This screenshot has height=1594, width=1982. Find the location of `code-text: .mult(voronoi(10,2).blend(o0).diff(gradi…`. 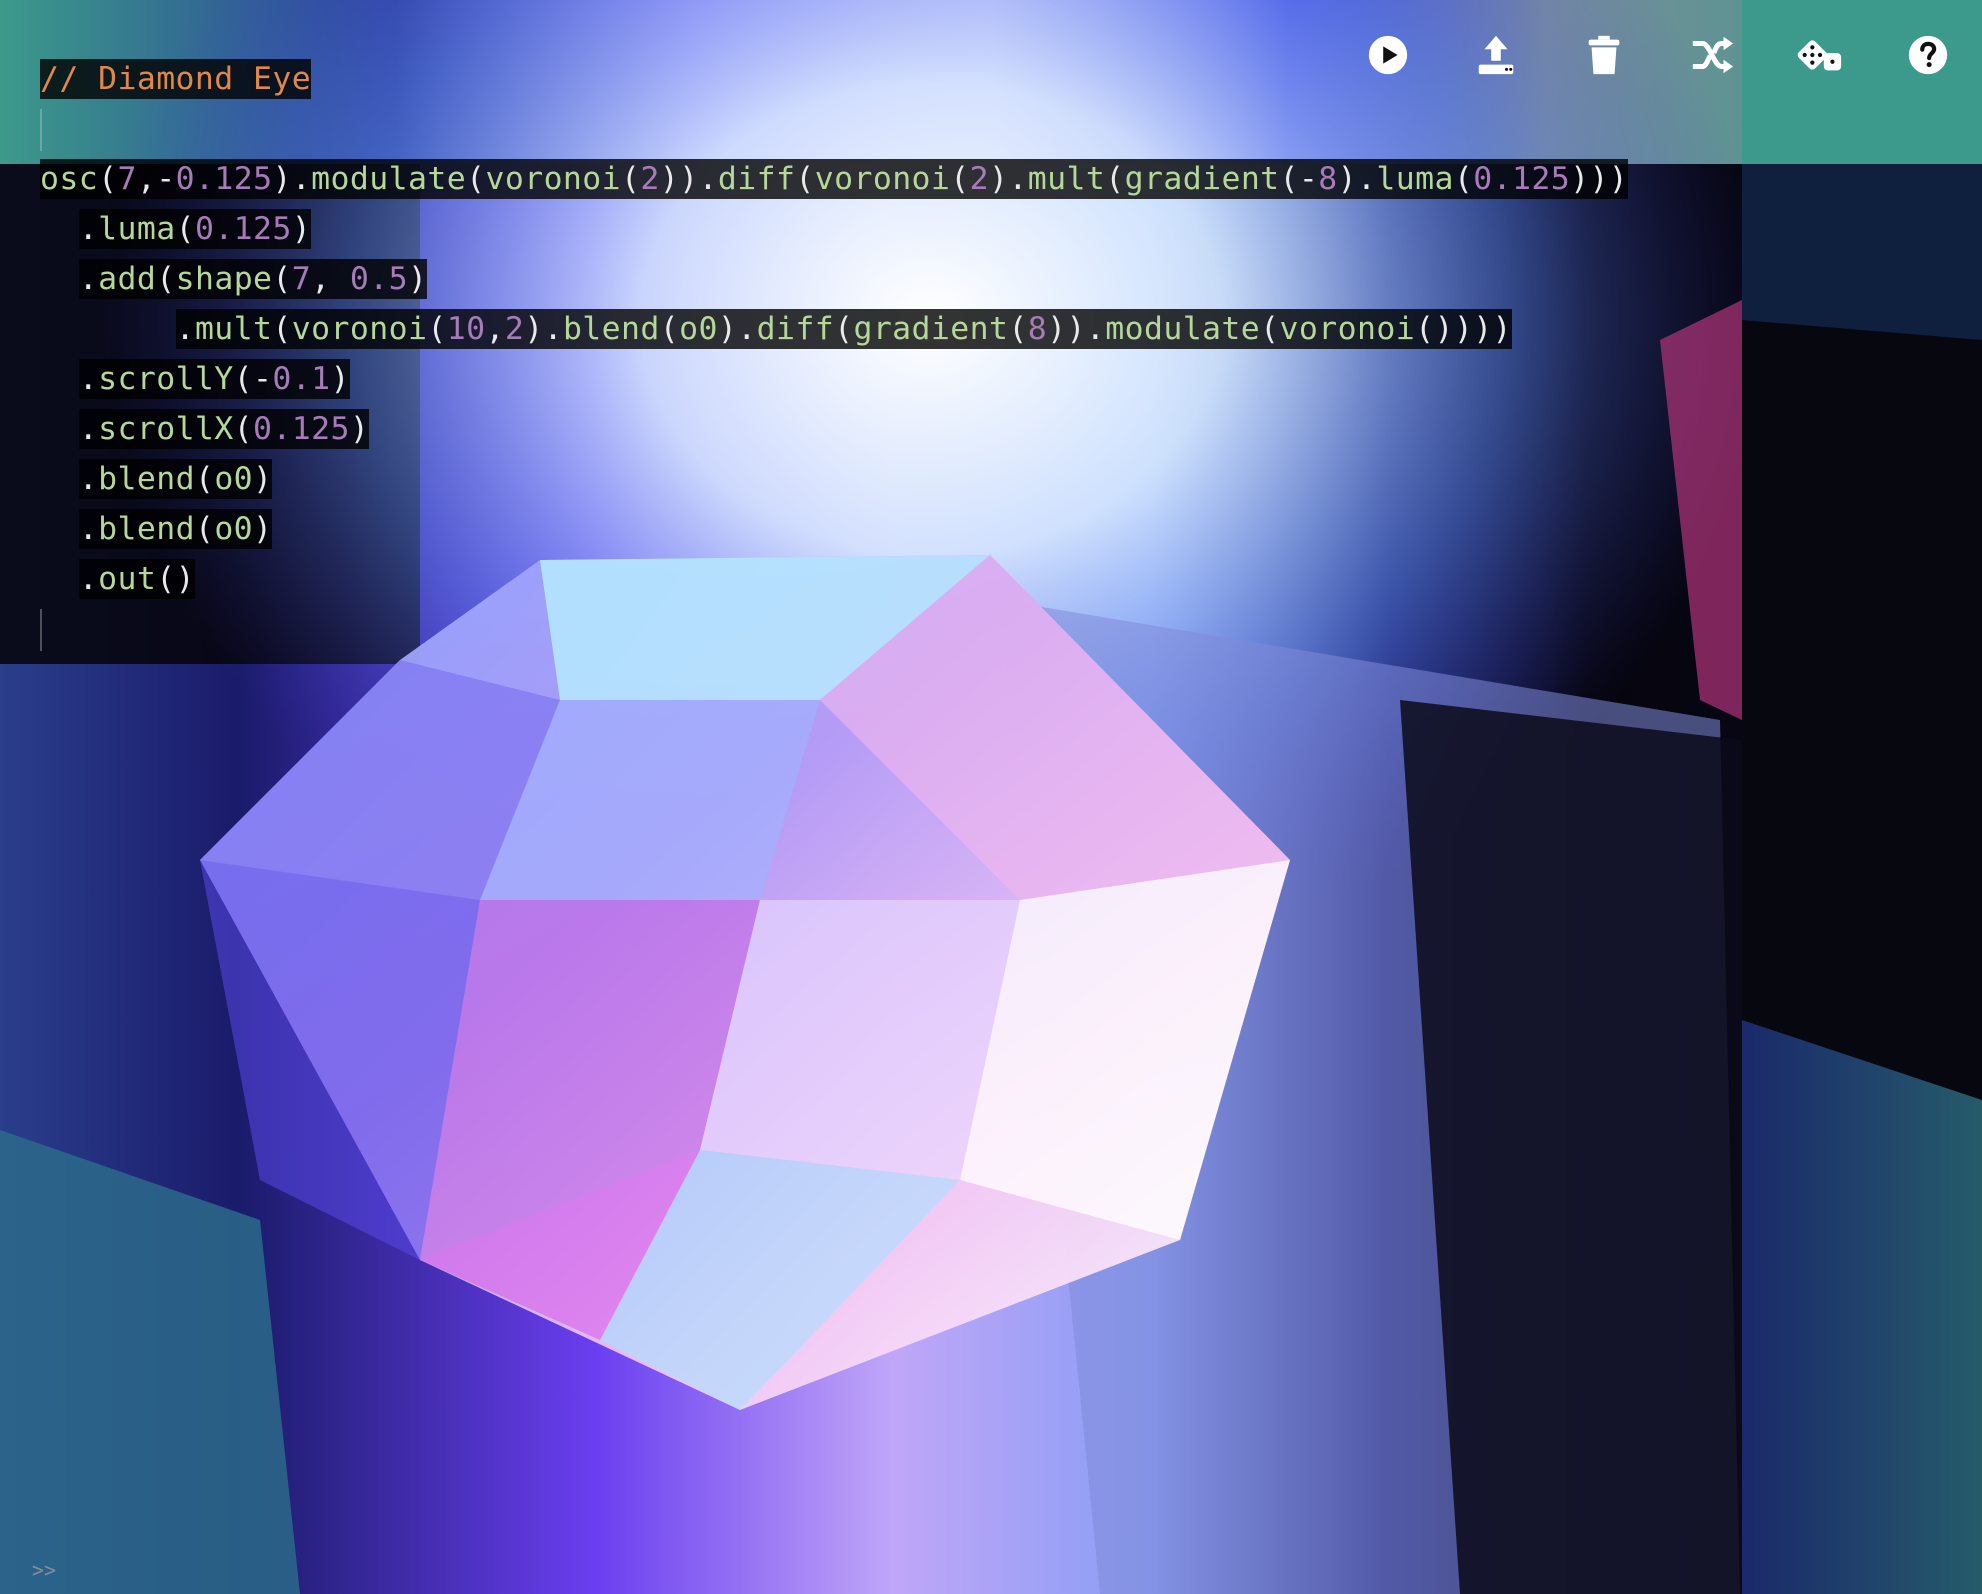

code-text: .mult(voronoi(10,2).blend(o0).diff(gradi… is located at coordinates (843, 329).